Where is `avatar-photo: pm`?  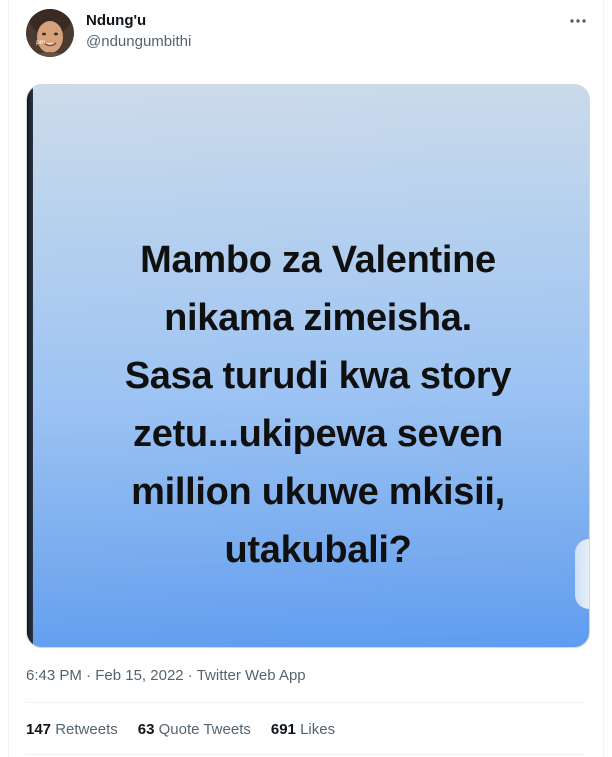
avatar-photo: pm is located at coordinates (50, 33).